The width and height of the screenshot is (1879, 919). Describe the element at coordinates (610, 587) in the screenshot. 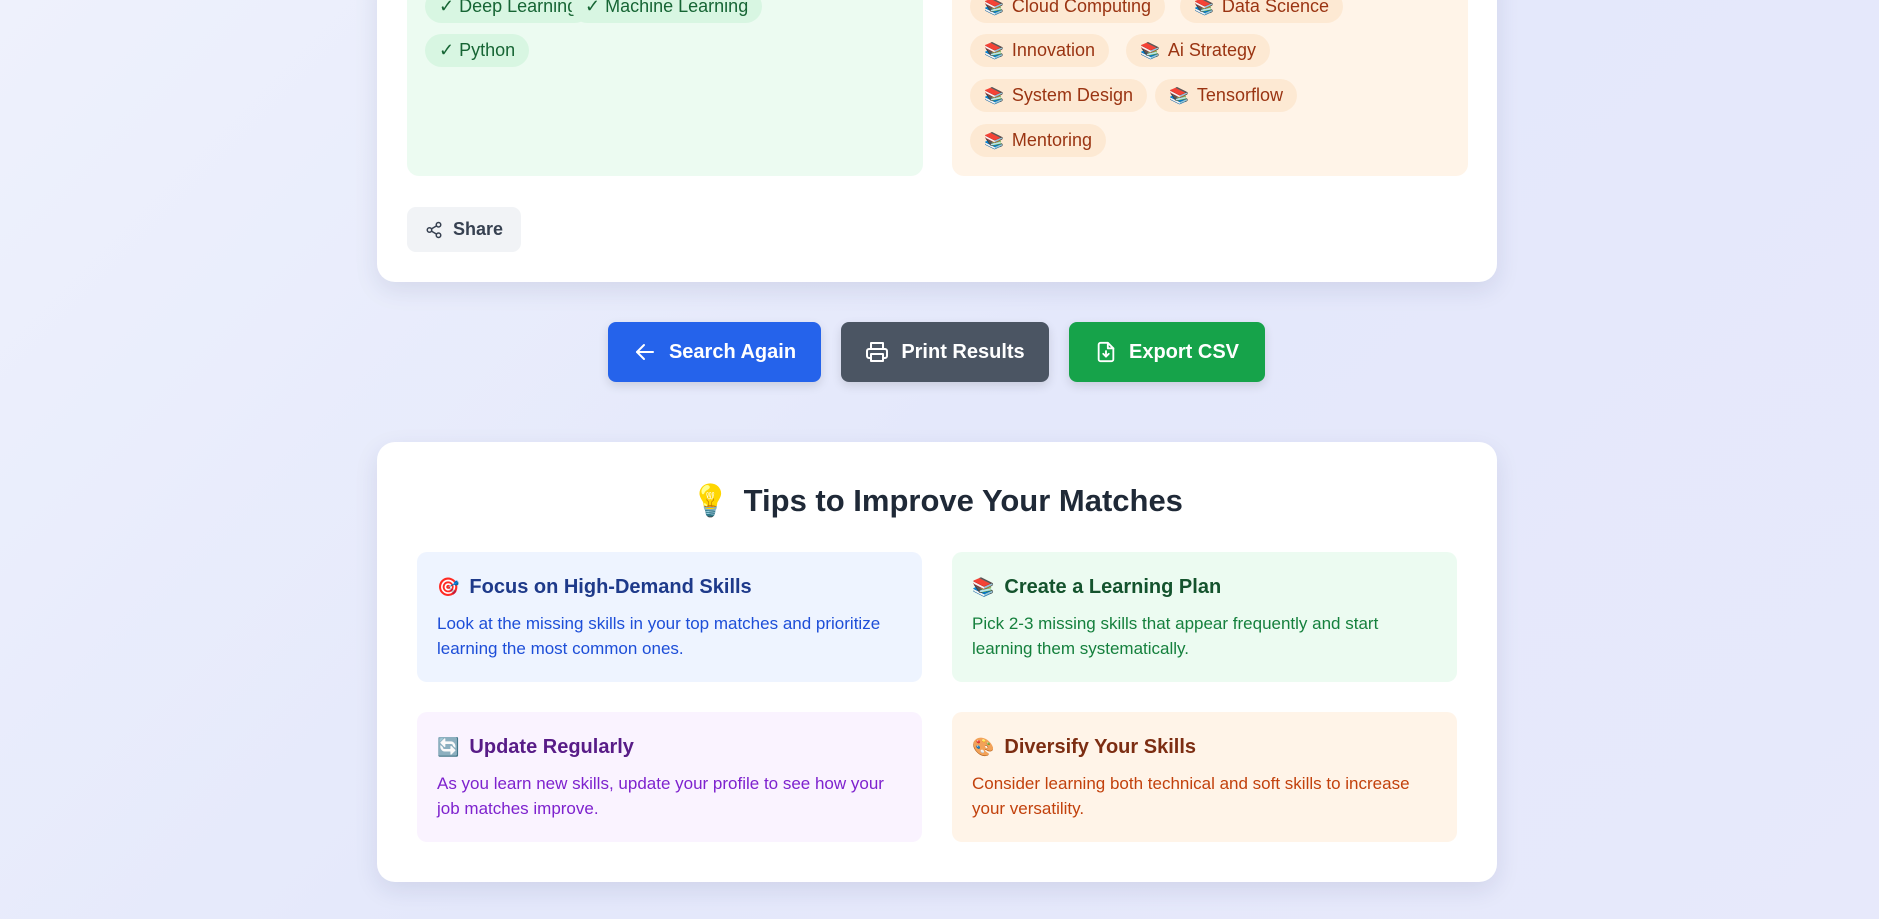

I see `tip-title: Focus on High-Demand Skills` at that location.